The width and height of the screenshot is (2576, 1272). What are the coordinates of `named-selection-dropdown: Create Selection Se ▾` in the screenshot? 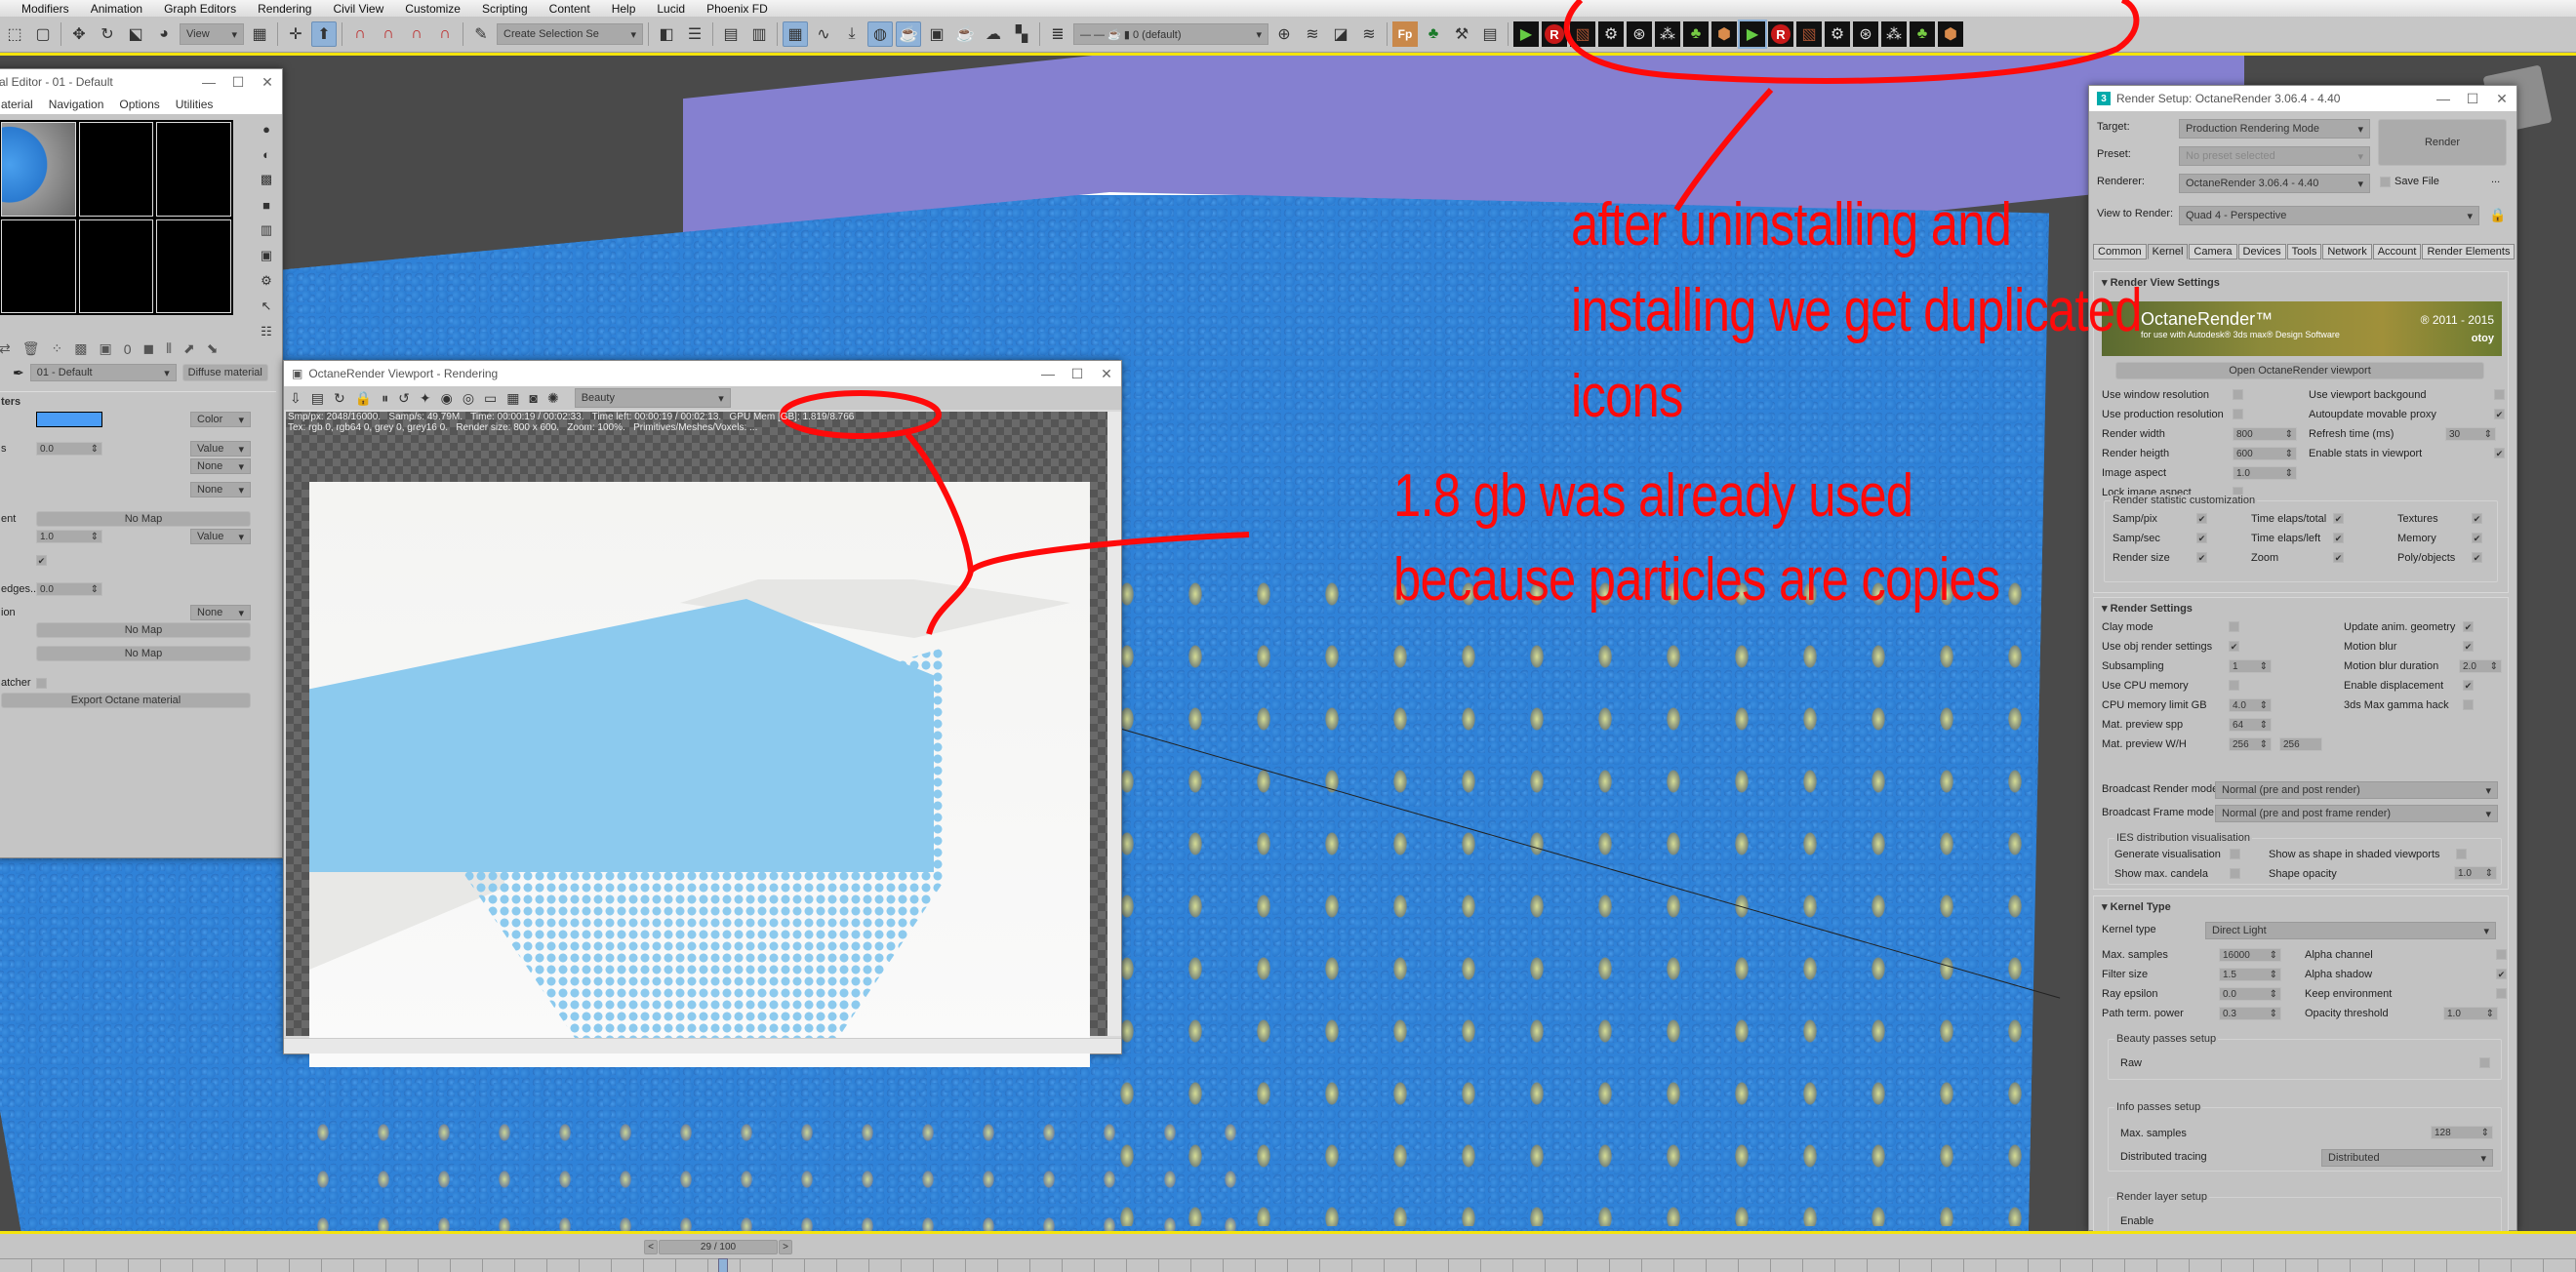 It's located at (570, 34).